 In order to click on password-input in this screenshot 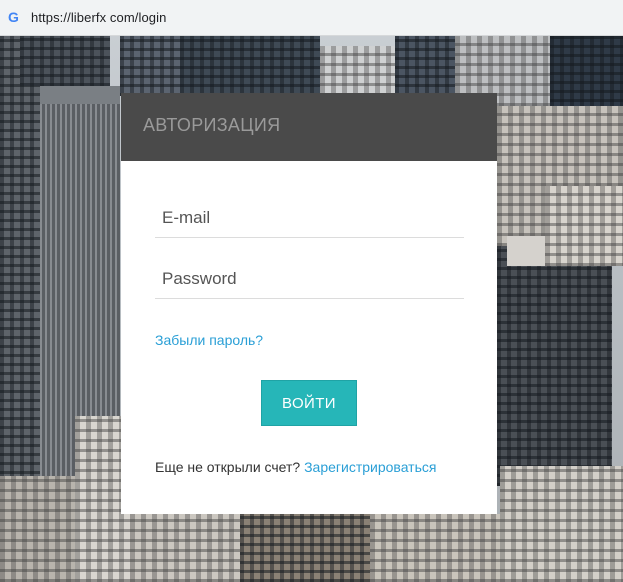, I will do `click(309, 279)`.